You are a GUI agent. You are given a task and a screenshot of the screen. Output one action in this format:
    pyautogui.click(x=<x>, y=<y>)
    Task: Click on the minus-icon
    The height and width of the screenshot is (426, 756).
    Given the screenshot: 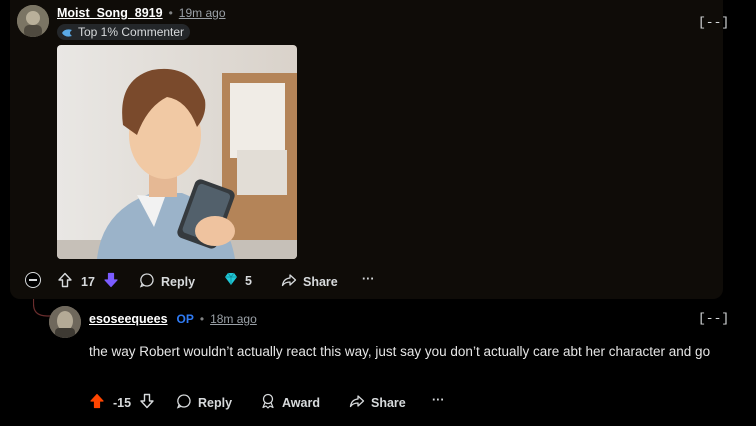 What is the action you would take?
    pyautogui.click(x=33, y=280)
    